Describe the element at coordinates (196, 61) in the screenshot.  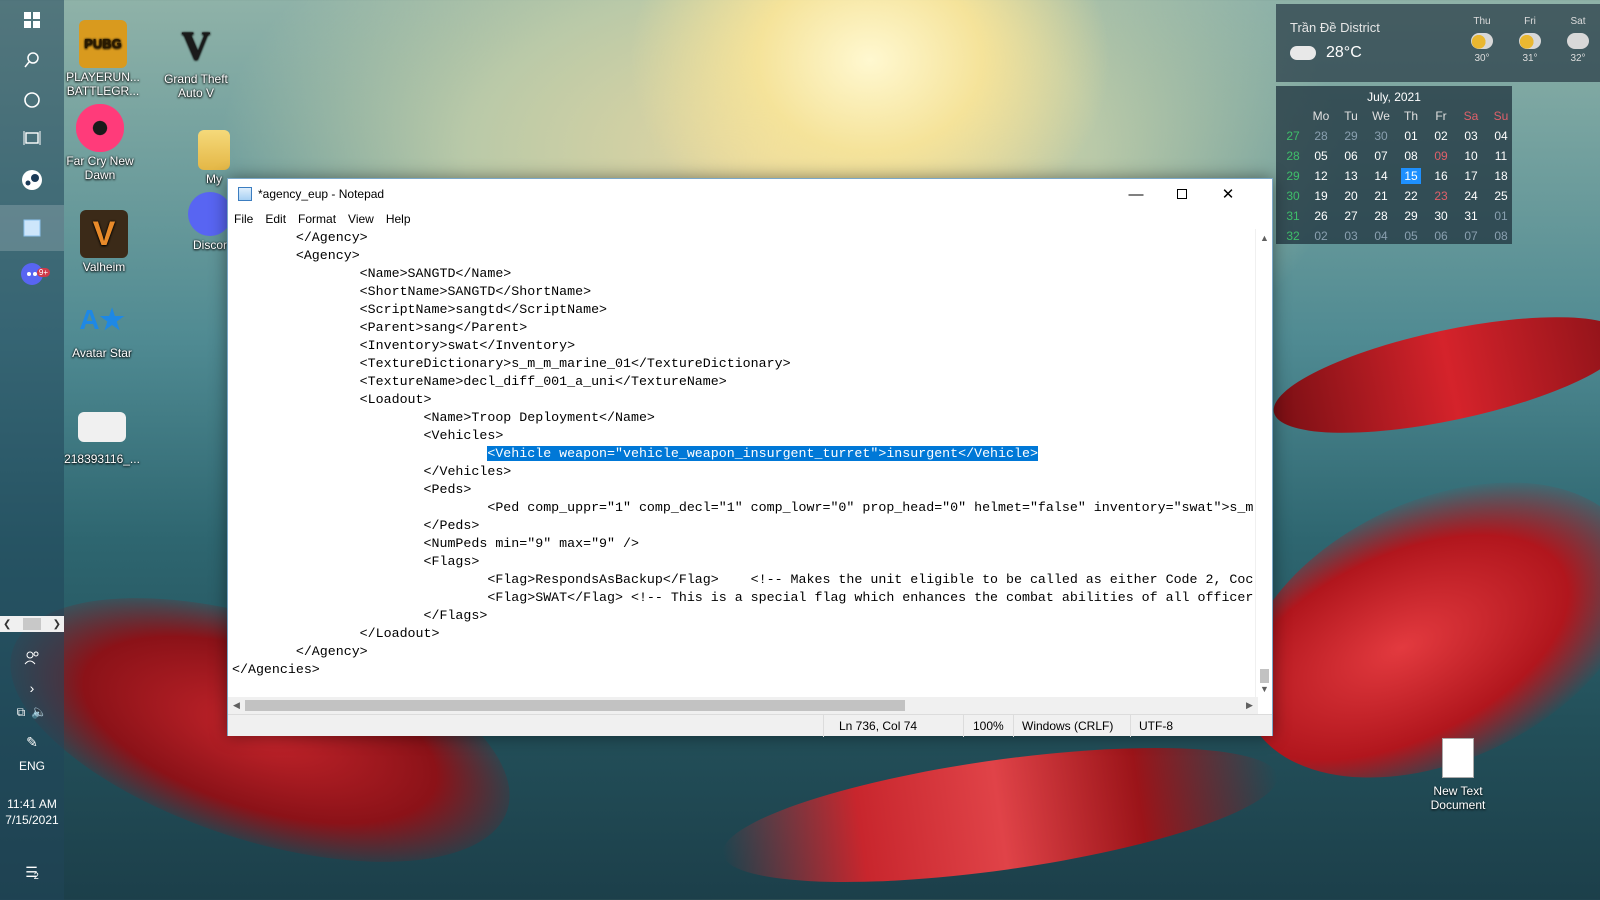
I see `desktop-icon-gta-v: V Grand Theft Auto V` at that location.